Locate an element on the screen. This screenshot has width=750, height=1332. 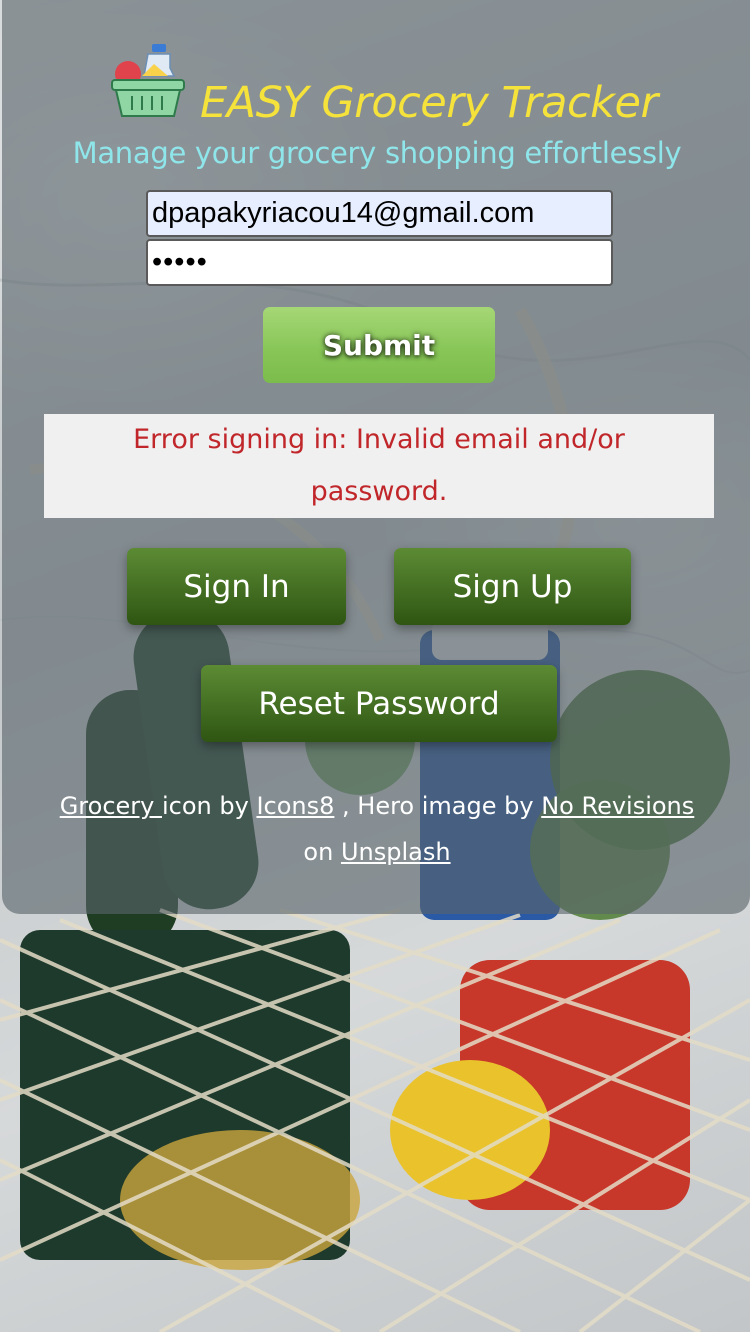
icons8-link: Icons8 is located at coordinates (295, 806).